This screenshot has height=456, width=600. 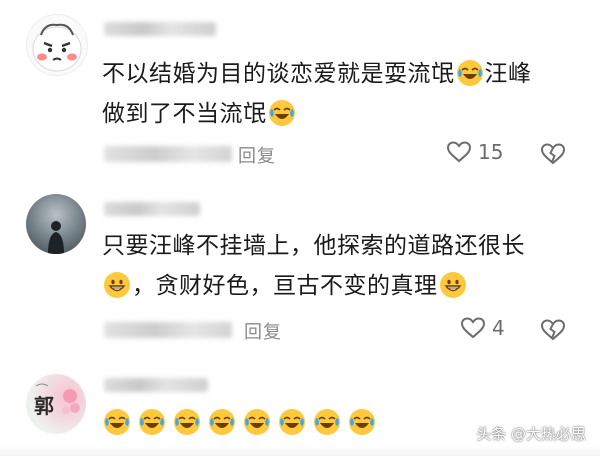 I want to click on comment-body: 只要汪峰不挂墙上，他探索的道路还很长 ，贪财好色，亘古不变的真理, so click(x=342, y=266).